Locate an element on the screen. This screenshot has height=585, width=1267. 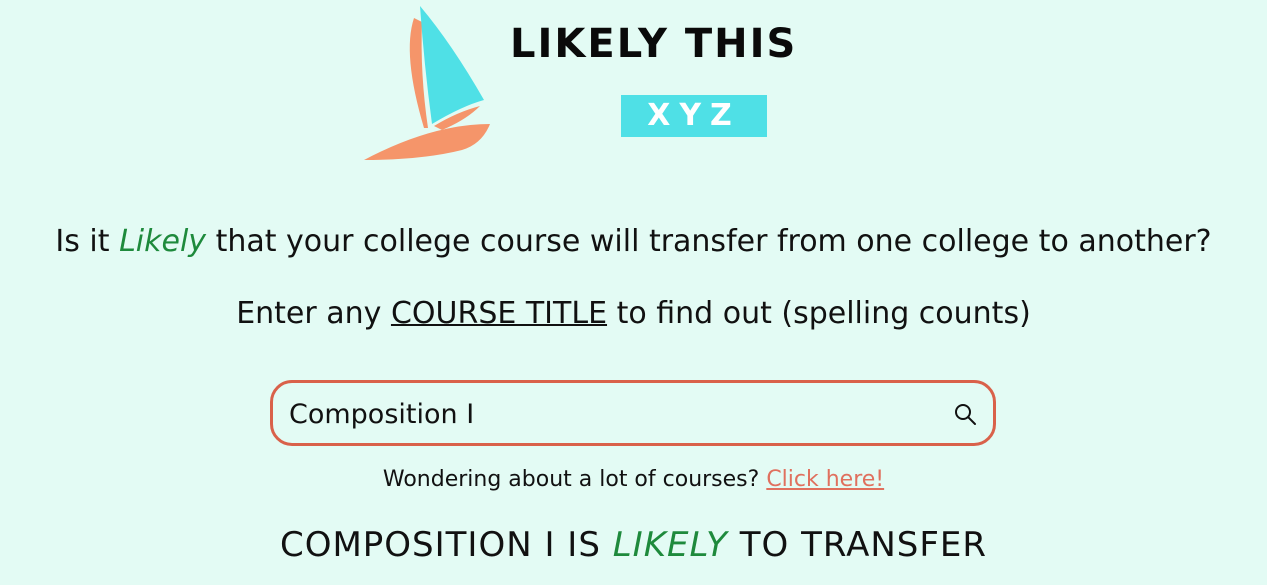
result-text: COMPOSITION I IS LIKELY TO TRANSFER is located at coordinates (633, 545).